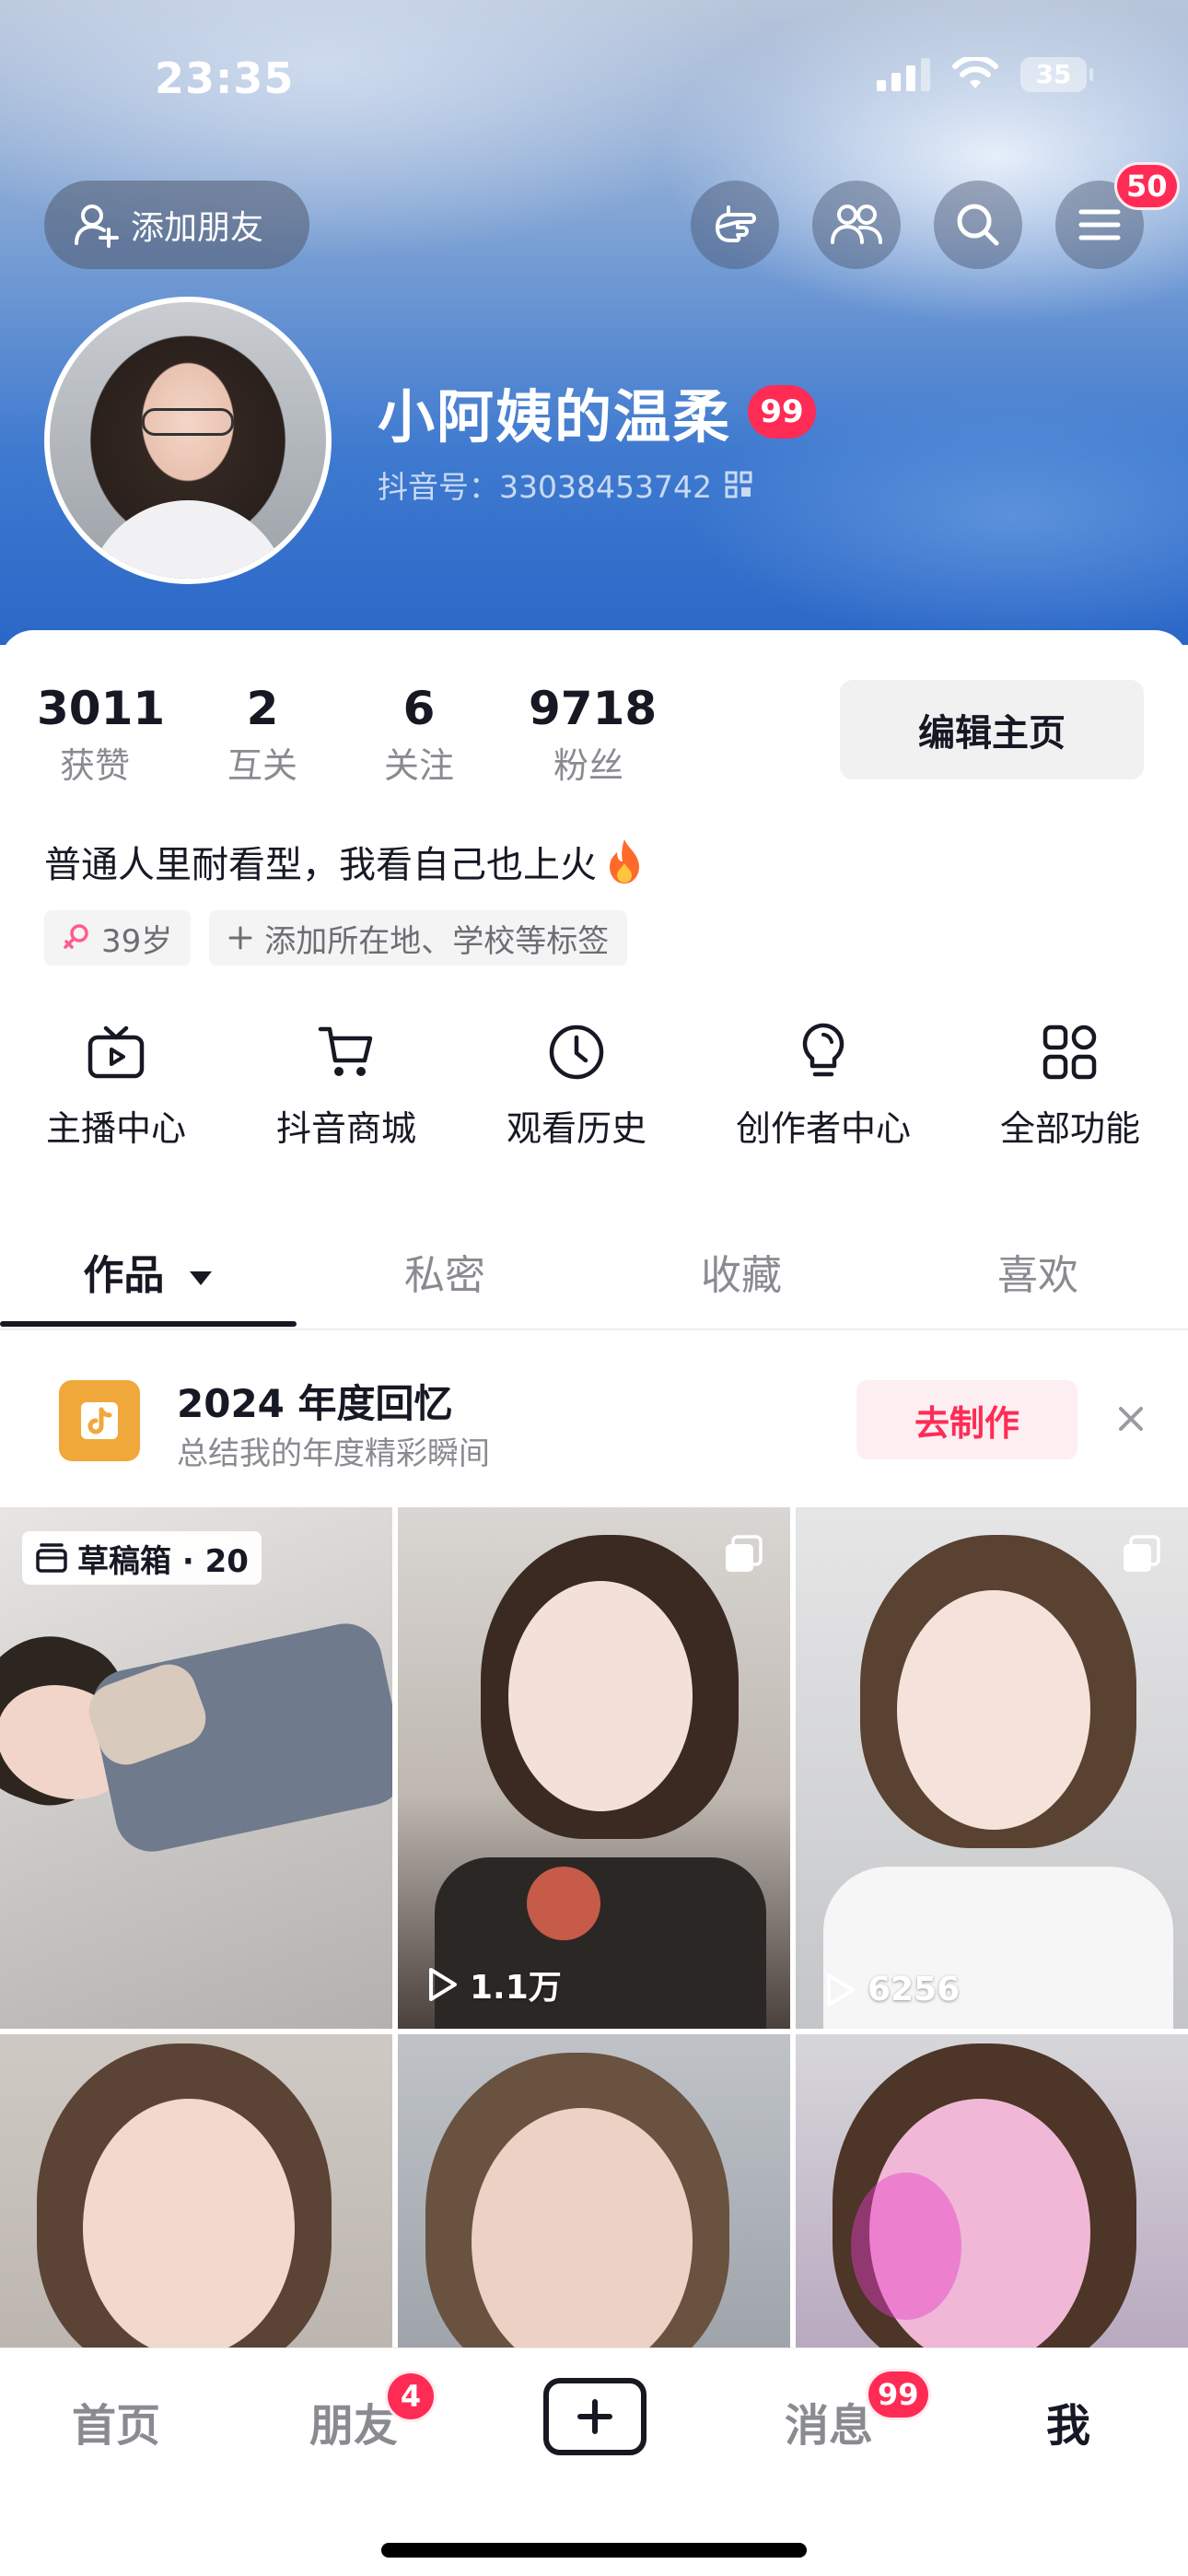  What do you see at coordinates (116, 2421) in the screenshot?
I see `nav-home: 首页` at bounding box center [116, 2421].